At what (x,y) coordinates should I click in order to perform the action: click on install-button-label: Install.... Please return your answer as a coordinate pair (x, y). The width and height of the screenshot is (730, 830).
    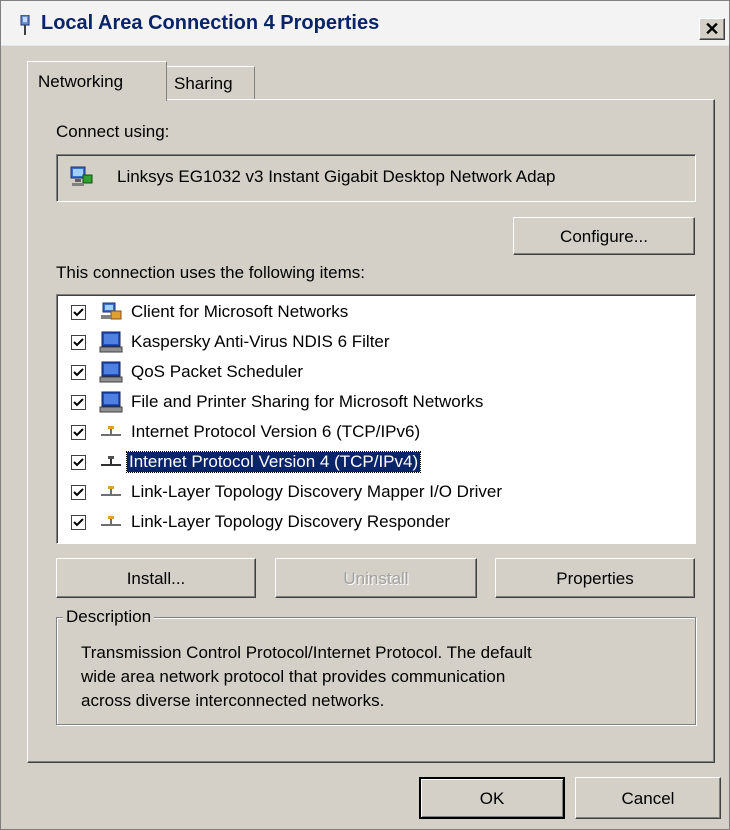
    Looking at the image, I should click on (156, 578).